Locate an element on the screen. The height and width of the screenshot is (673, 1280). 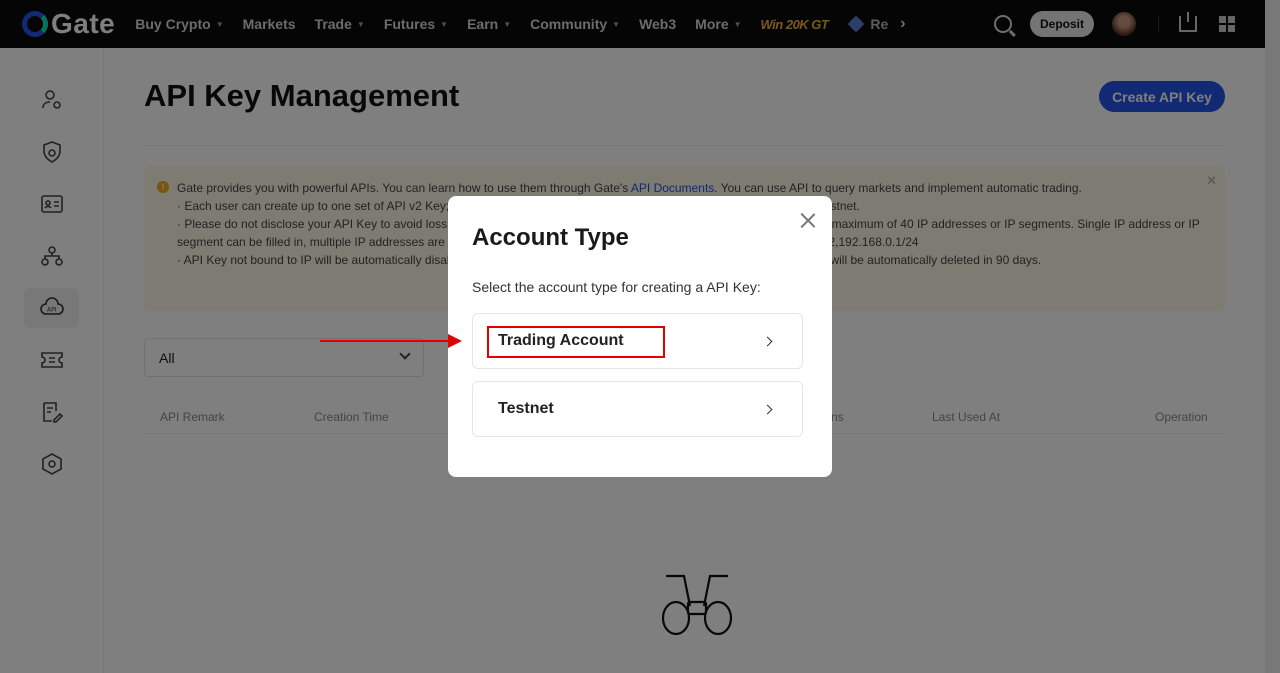
annotation-arrow-icon is located at coordinates (391, 341).